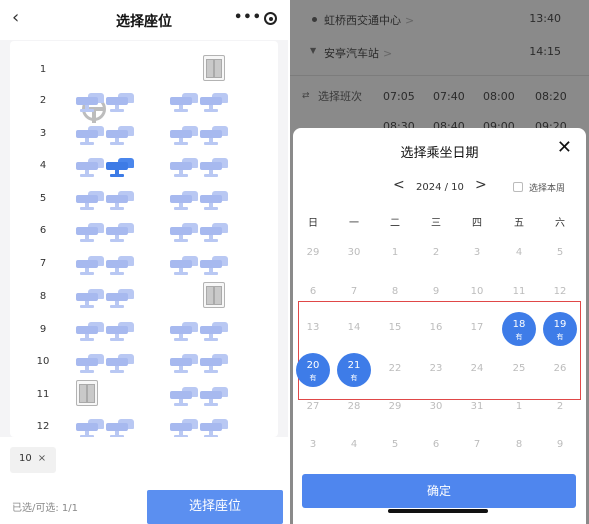  Describe the element at coordinates (519, 337) in the screenshot. I see `availability-tag: 有` at that location.